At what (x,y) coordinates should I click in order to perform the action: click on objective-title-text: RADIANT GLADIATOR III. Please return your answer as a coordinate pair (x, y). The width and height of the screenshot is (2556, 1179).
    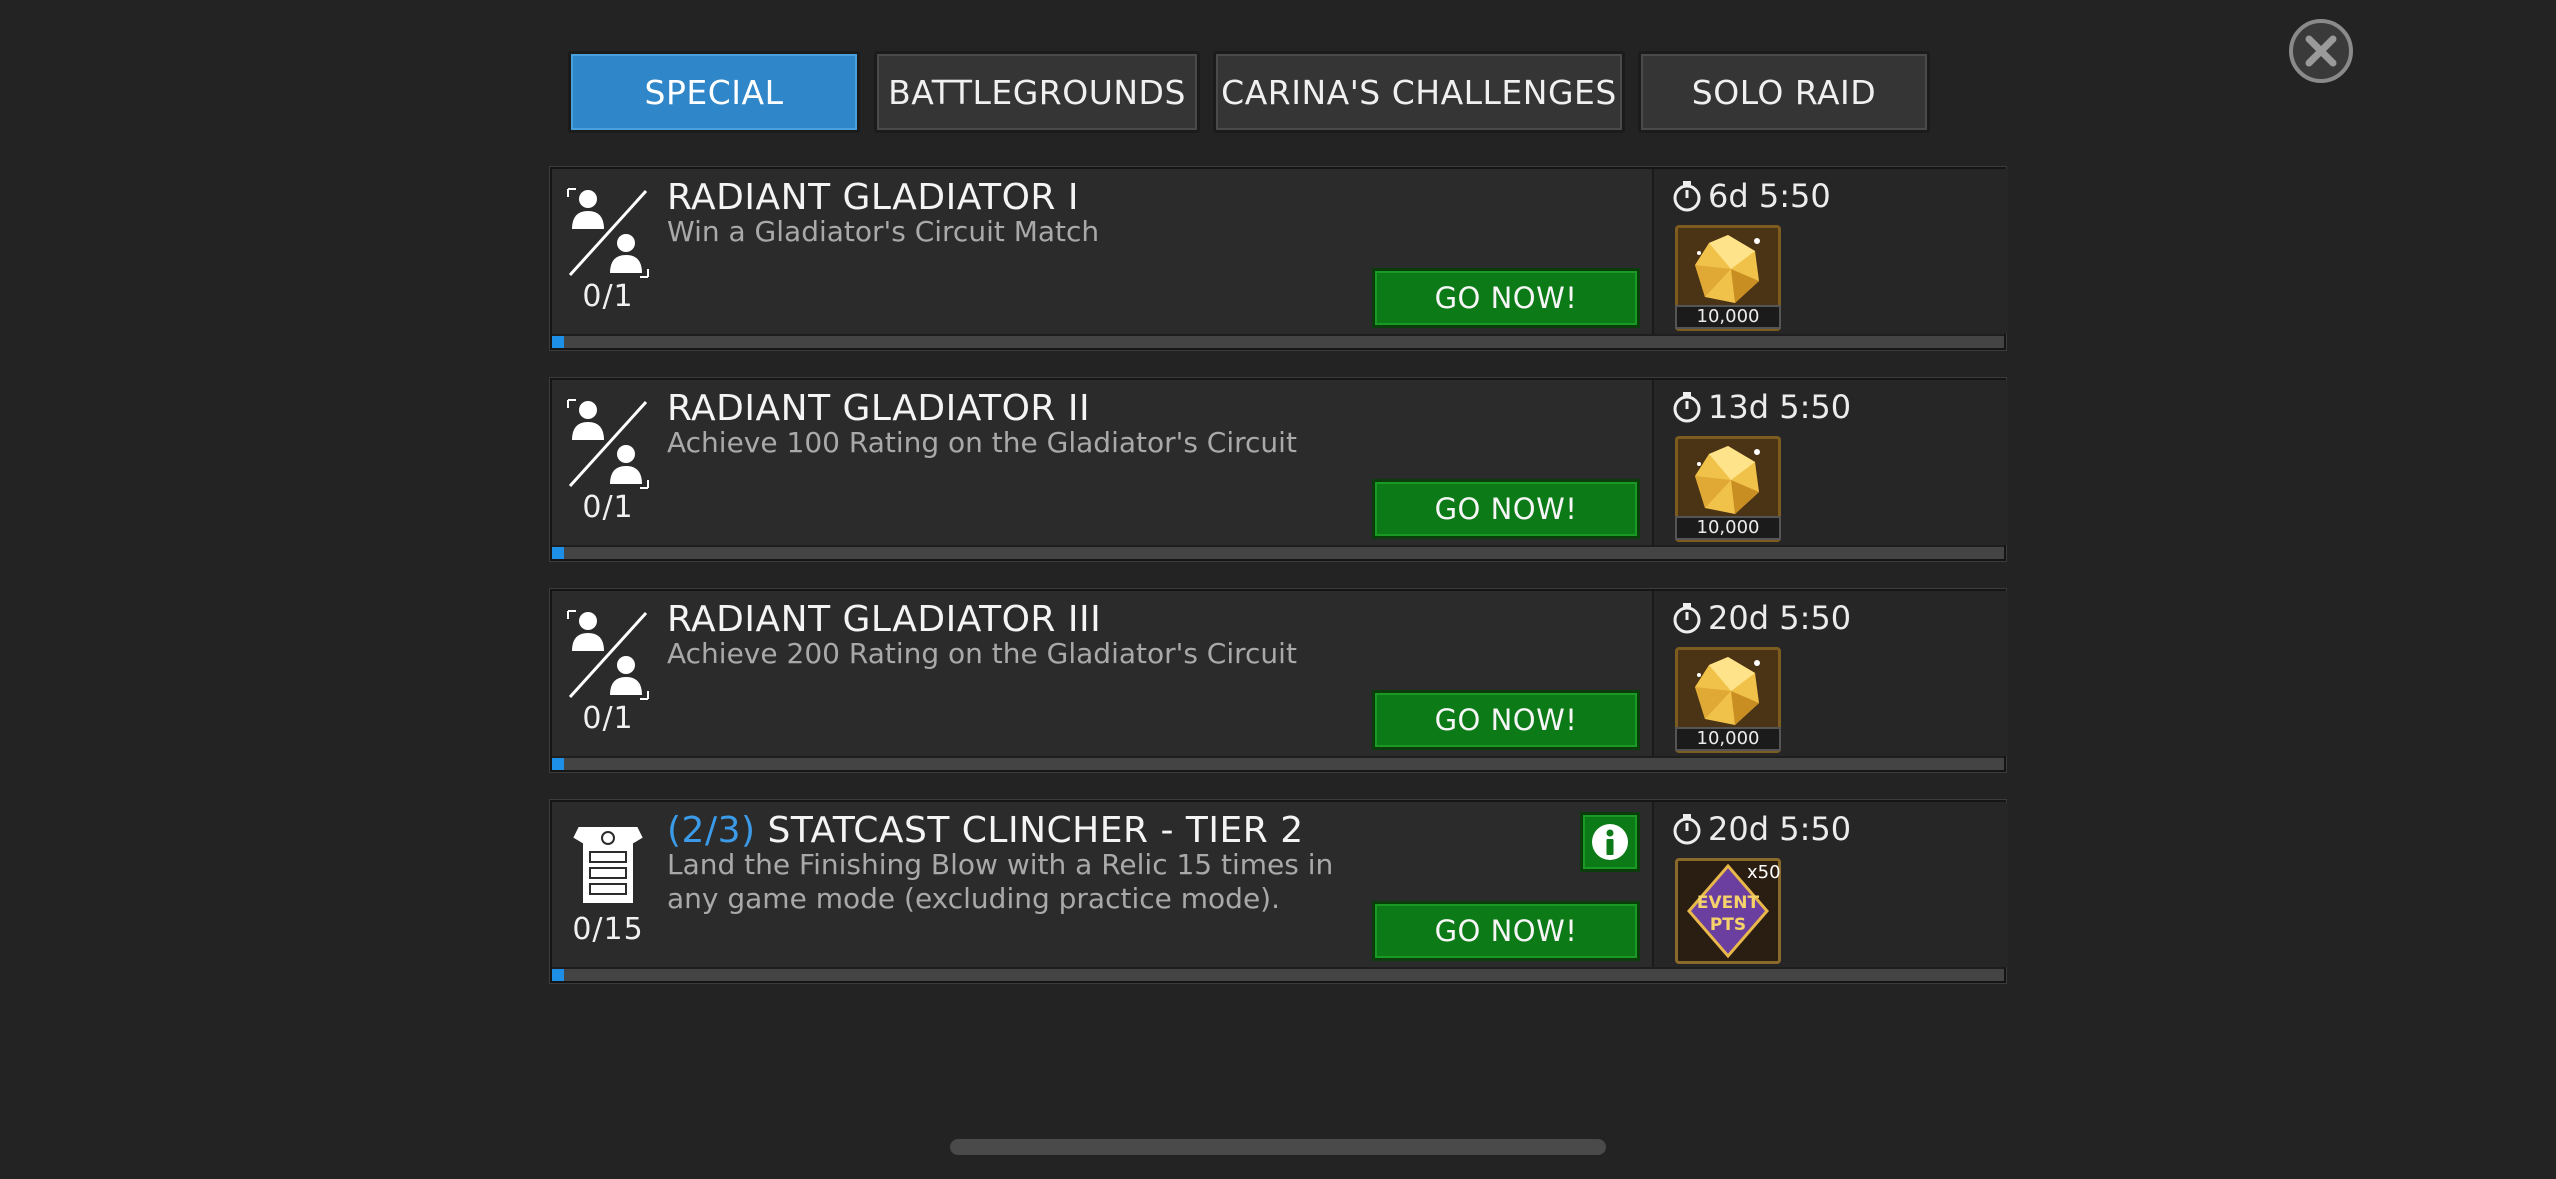
    Looking at the image, I should click on (884, 619).